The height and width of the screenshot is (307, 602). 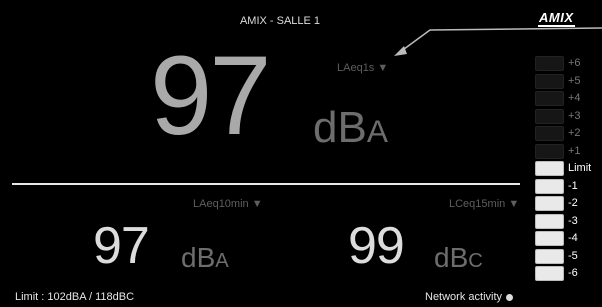 I want to click on level-meter-label: Limit, so click(x=580, y=168).